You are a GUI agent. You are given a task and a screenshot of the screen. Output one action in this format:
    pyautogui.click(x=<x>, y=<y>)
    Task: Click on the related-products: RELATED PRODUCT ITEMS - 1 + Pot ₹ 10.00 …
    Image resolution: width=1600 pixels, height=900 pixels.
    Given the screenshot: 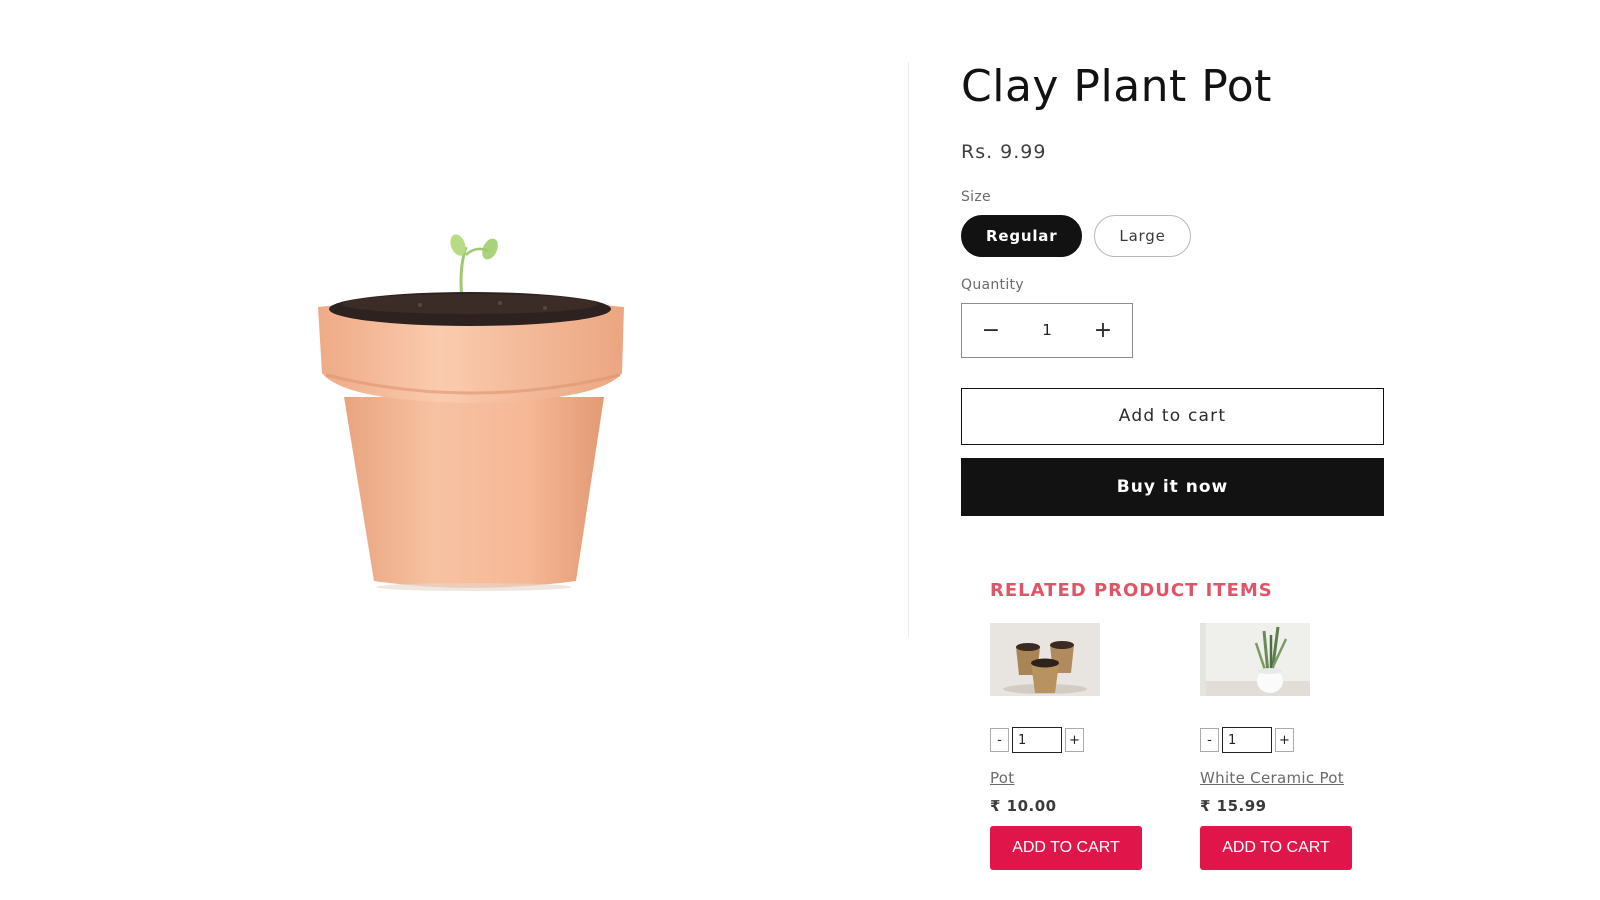 What is the action you would take?
    pyautogui.click(x=1200, y=725)
    